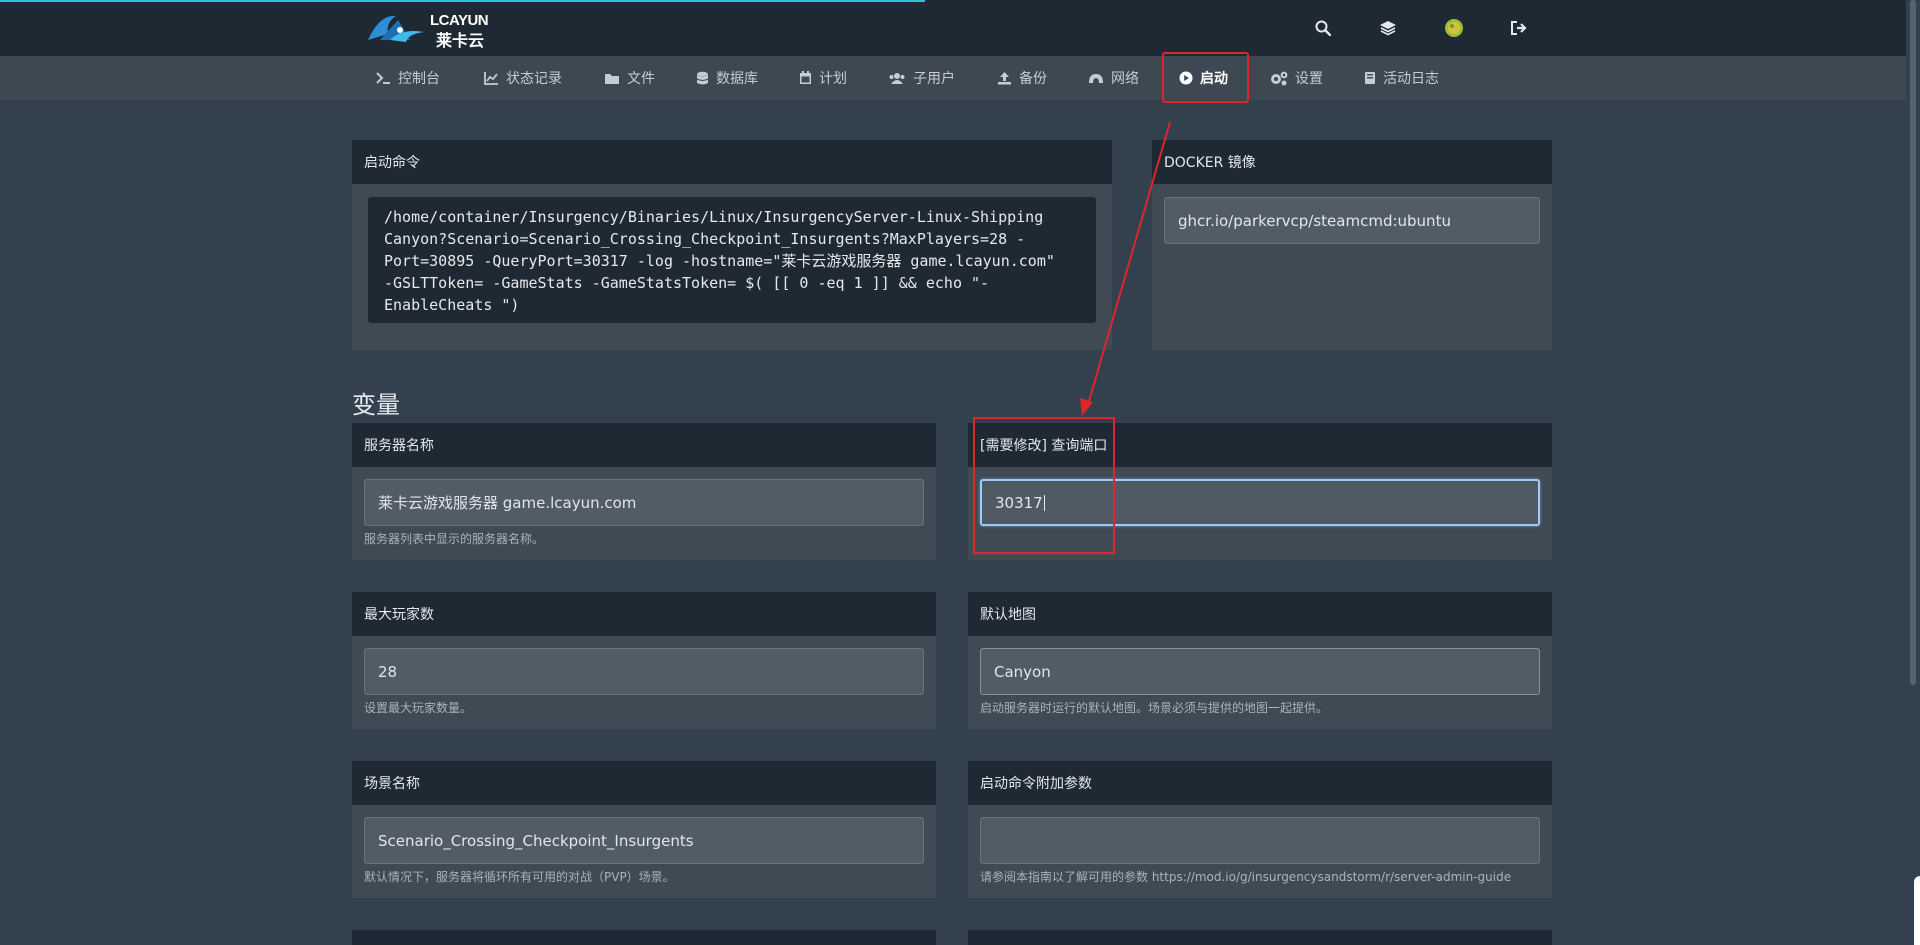  I want to click on help-text: 服务器列表中显示的服务器名称。, so click(454, 539).